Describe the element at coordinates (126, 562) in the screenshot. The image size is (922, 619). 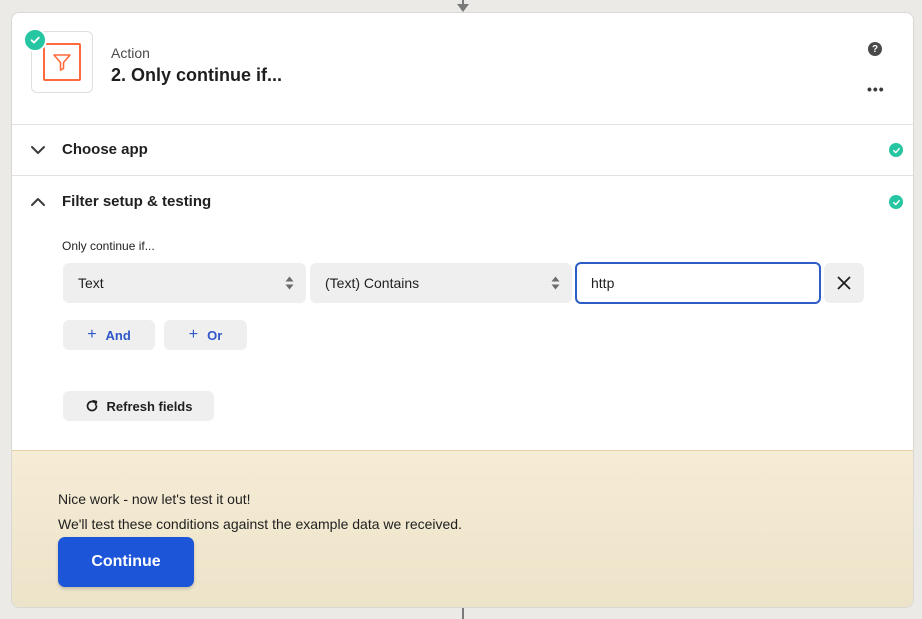
I see `continue-button: Continue` at that location.